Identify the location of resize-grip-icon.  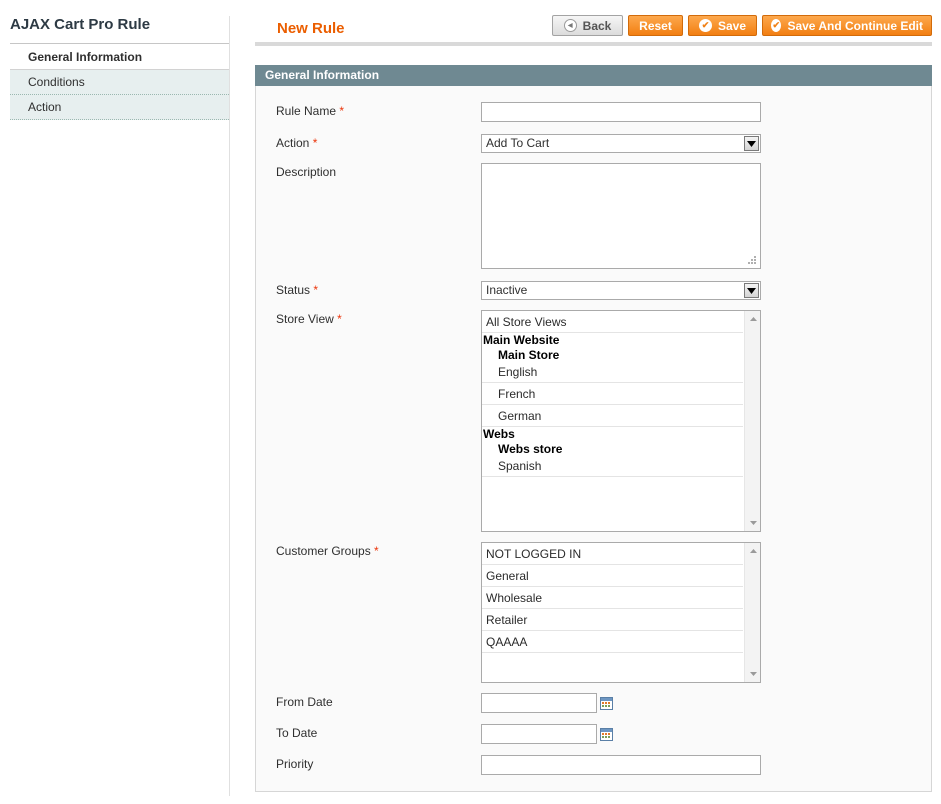
(751, 259).